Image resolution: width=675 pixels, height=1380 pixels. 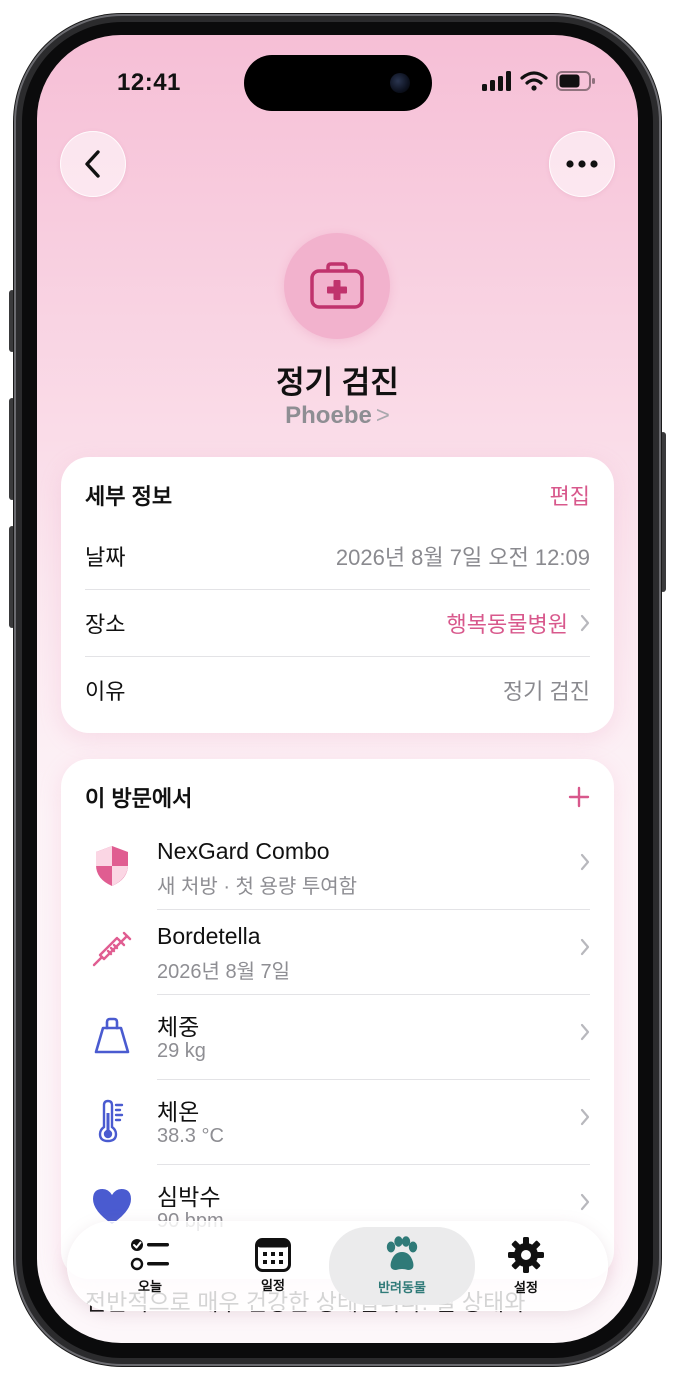 What do you see at coordinates (105, 691) in the screenshot?
I see `reason-label: 이유` at bounding box center [105, 691].